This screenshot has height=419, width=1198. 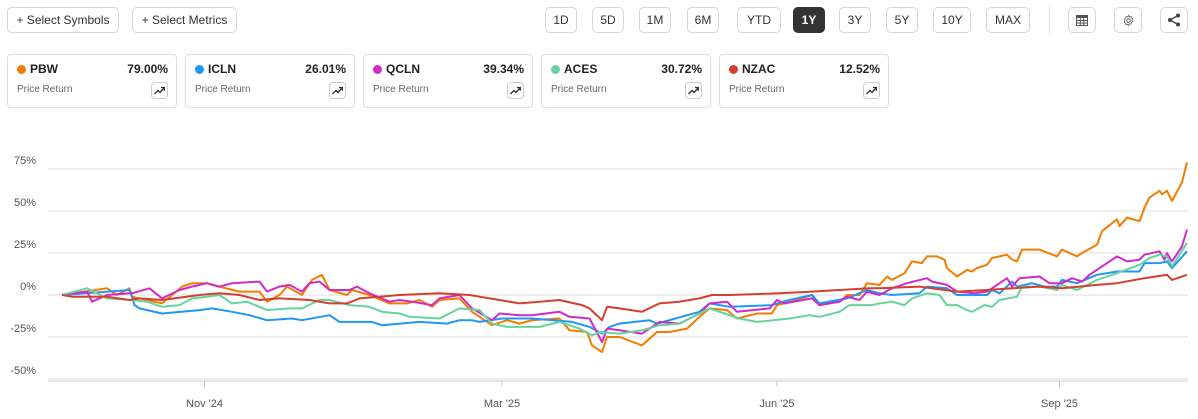 What do you see at coordinates (270, 81) in the screenshot?
I see `symbol-card-icln: ICLN 26.01% Price Return` at bounding box center [270, 81].